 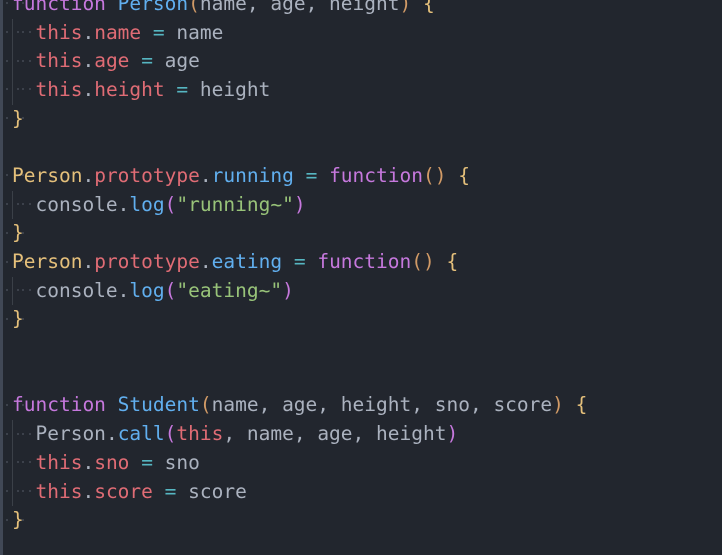 I want to click on code-line-text: function Person(name, age, height) {, so click(x=223, y=7).